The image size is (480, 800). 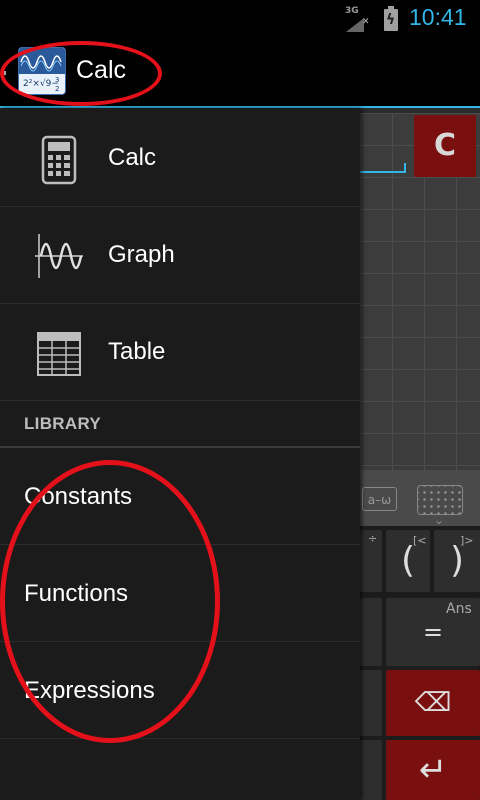 What do you see at coordinates (391, 18) in the screenshot?
I see `battery-charging-icon: ϟ` at bounding box center [391, 18].